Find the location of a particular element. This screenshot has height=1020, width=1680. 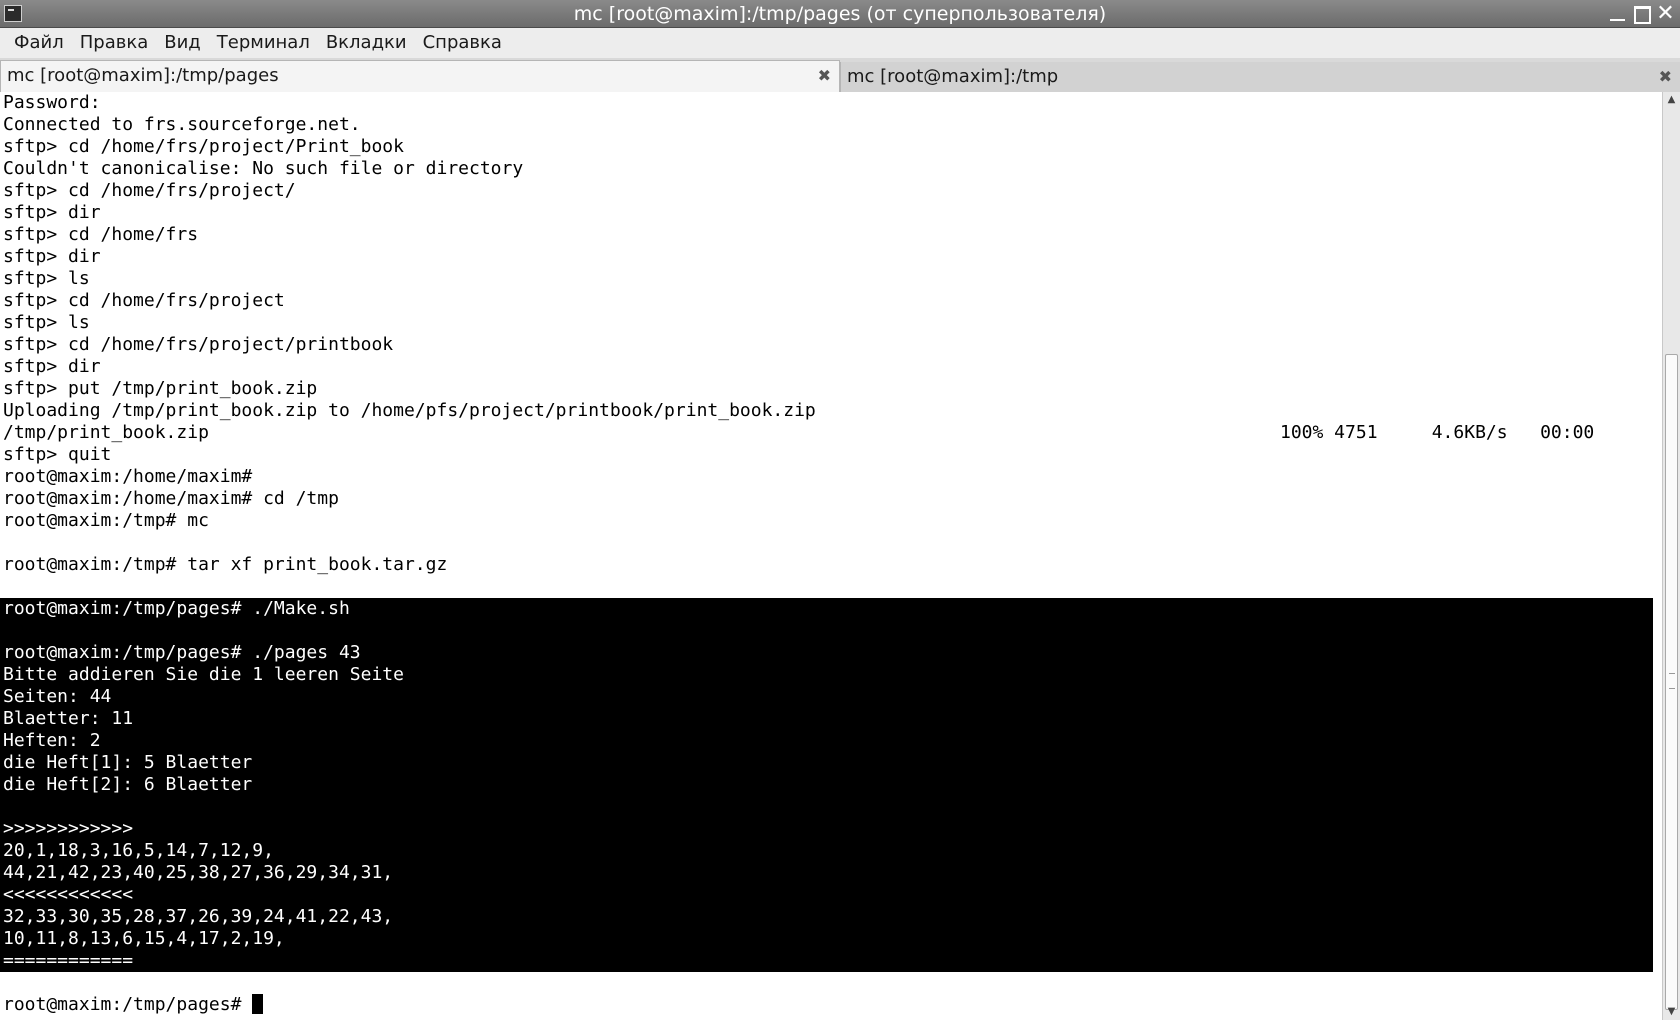

terminal-scrollbar: ▲ ▼ is located at coordinates (1671, 556).